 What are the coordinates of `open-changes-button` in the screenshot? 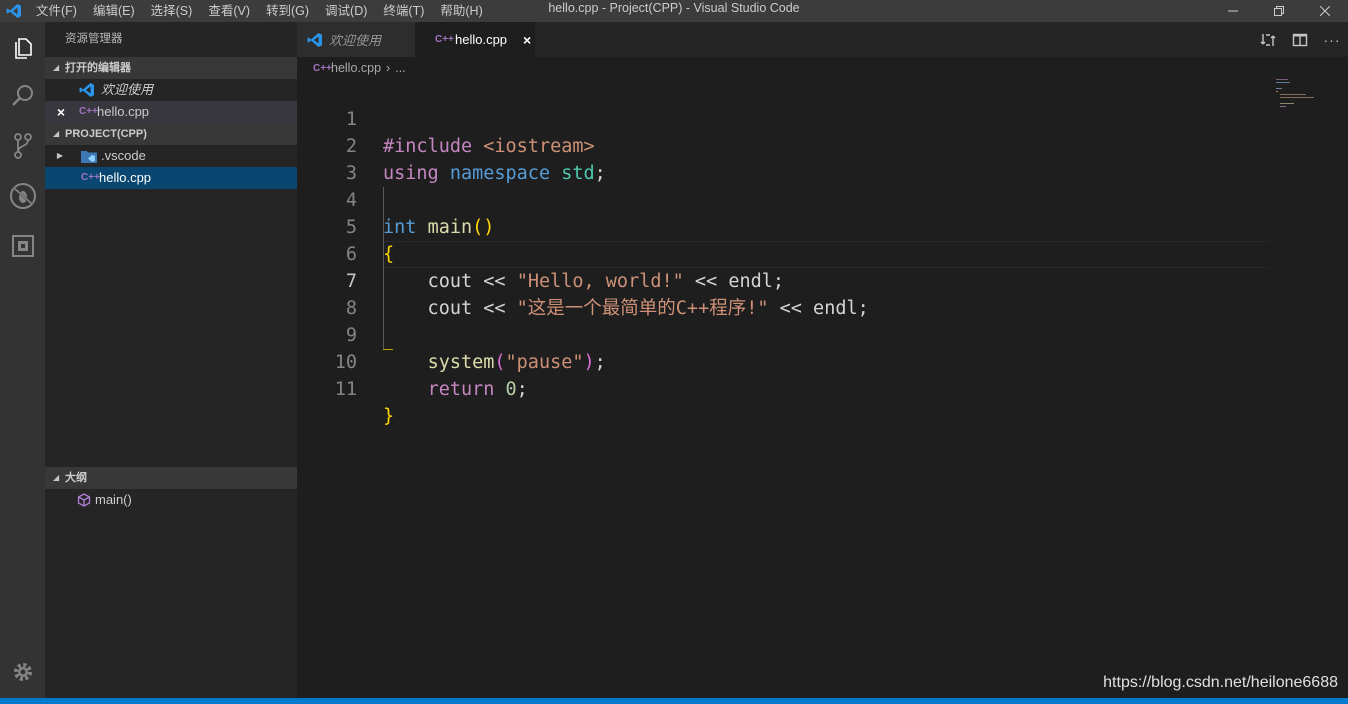 It's located at (1268, 39).